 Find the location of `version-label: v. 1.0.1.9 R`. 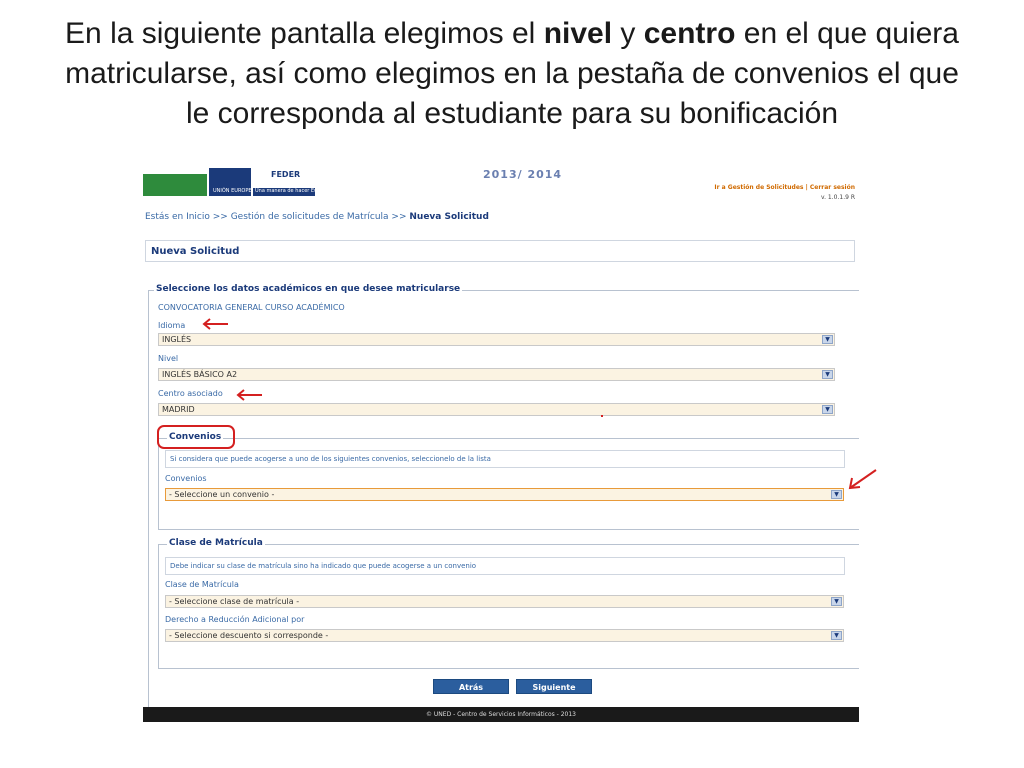

version-label: v. 1.0.1.9 R is located at coordinates (838, 197).